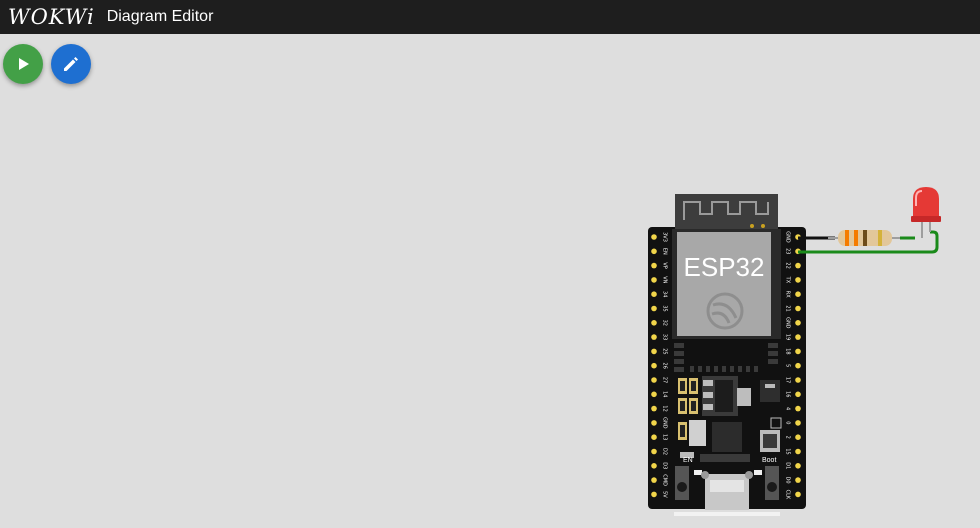 This screenshot has width=980, height=528. What do you see at coordinates (769, 460) in the screenshot?
I see `boot-label: Boot` at bounding box center [769, 460].